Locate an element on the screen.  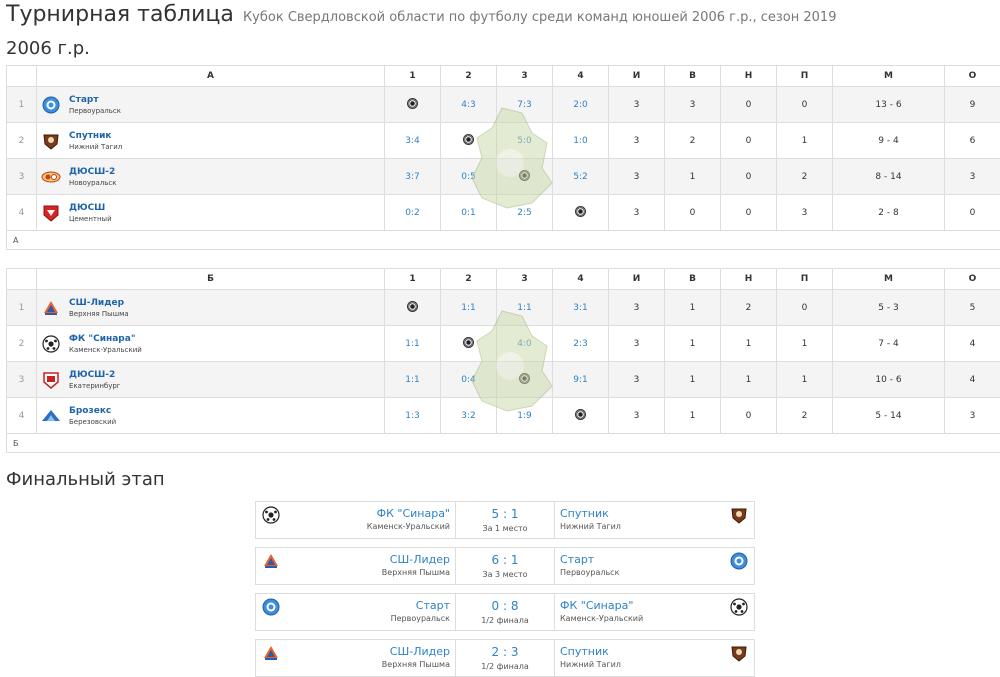
match-result-link: 0:4 is located at coordinates (469, 380).